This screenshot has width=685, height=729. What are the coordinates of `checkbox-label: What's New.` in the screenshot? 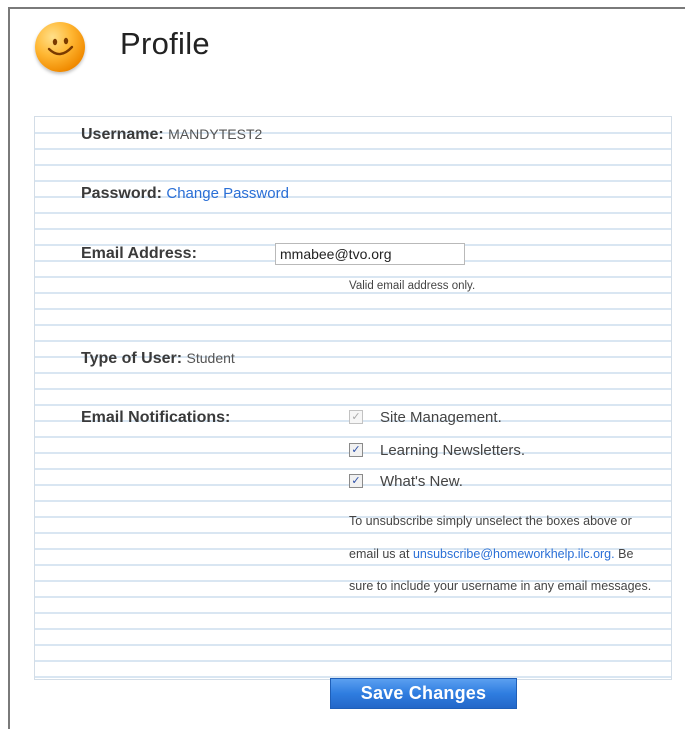 It's located at (421, 481).